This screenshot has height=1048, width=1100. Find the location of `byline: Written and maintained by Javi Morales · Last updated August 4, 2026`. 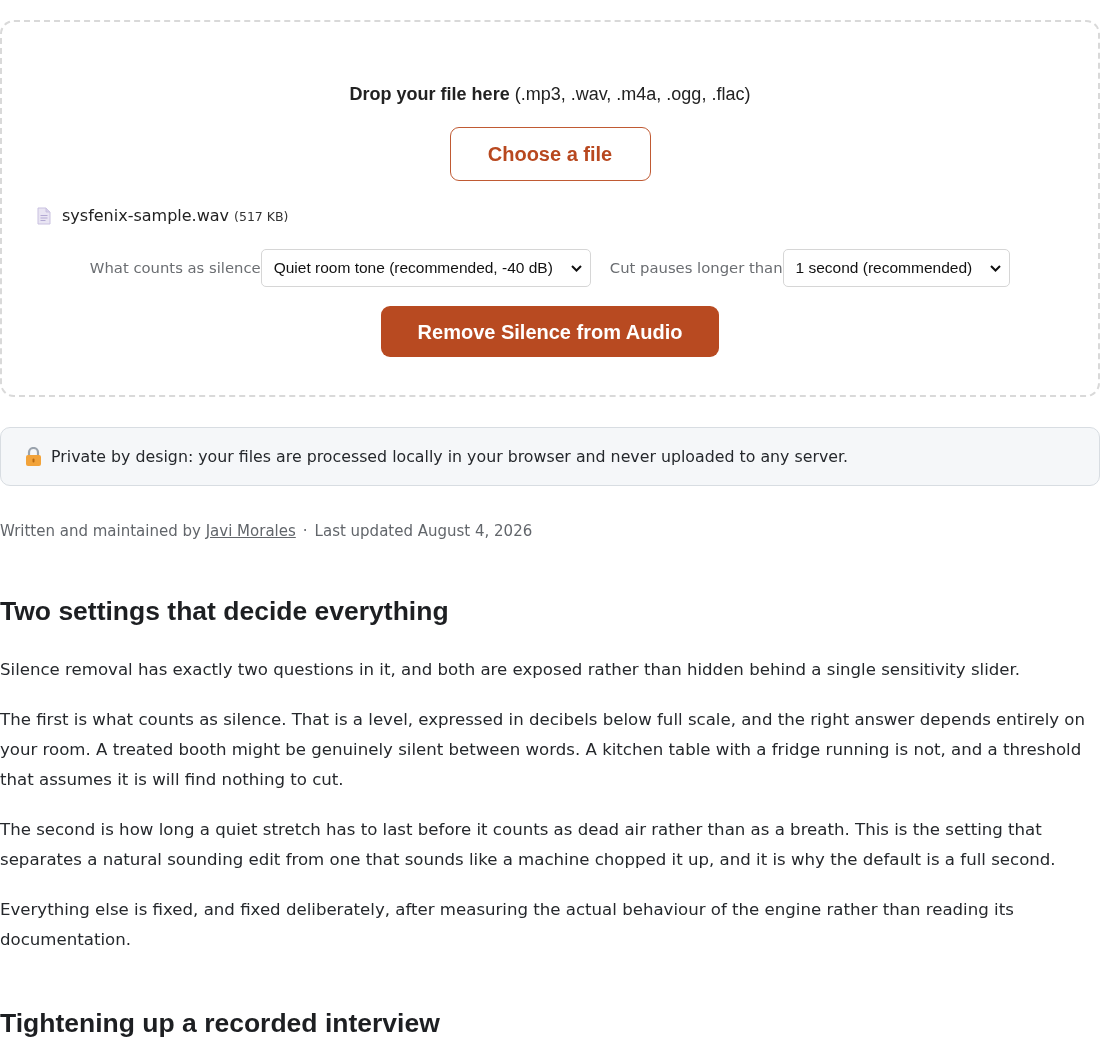

byline: Written and maintained by Javi Morales · Last updated August 4, 2026 is located at coordinates (267, 531).